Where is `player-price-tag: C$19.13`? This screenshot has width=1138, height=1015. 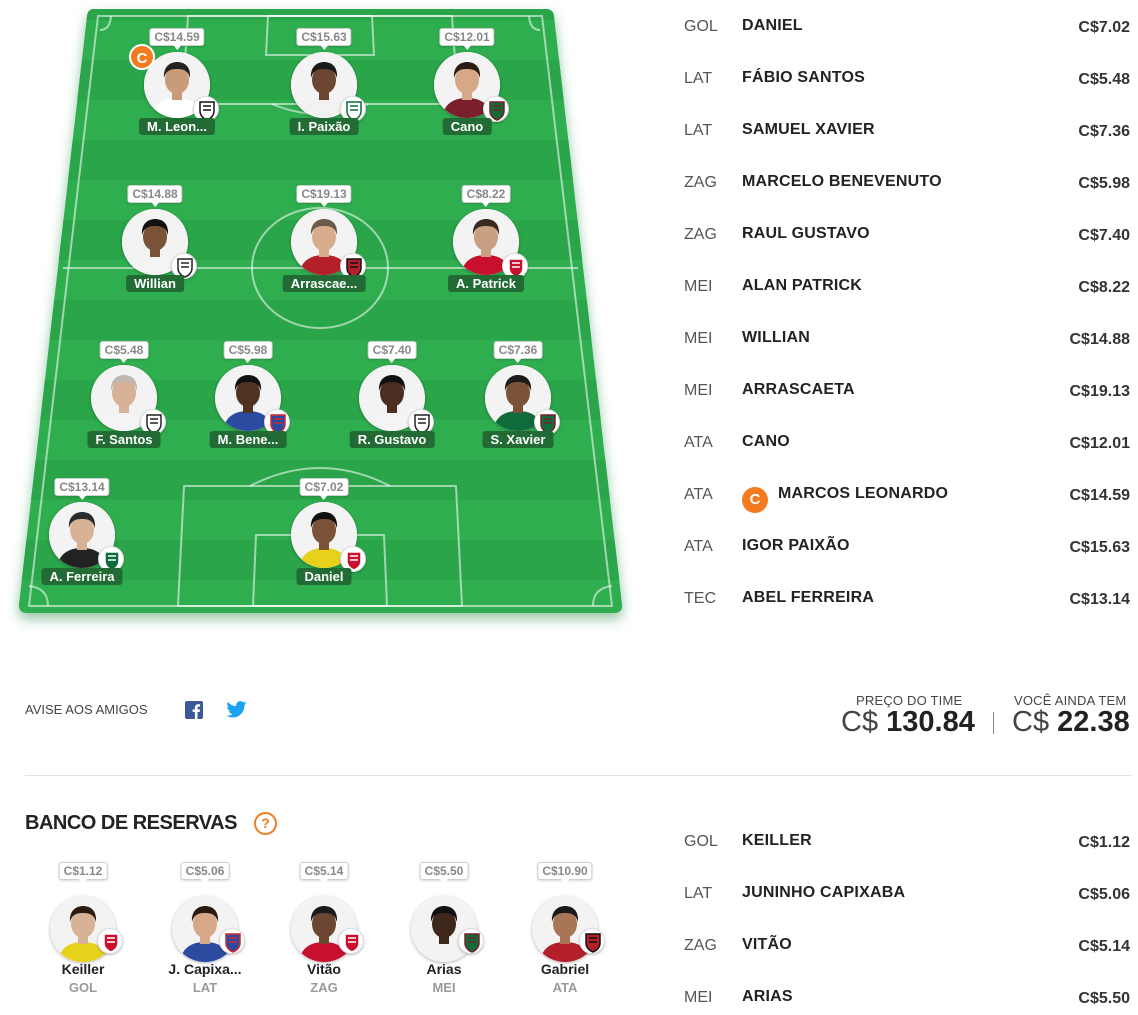 player-price-tag: C$19.13 is located at coordinates (324, 196).